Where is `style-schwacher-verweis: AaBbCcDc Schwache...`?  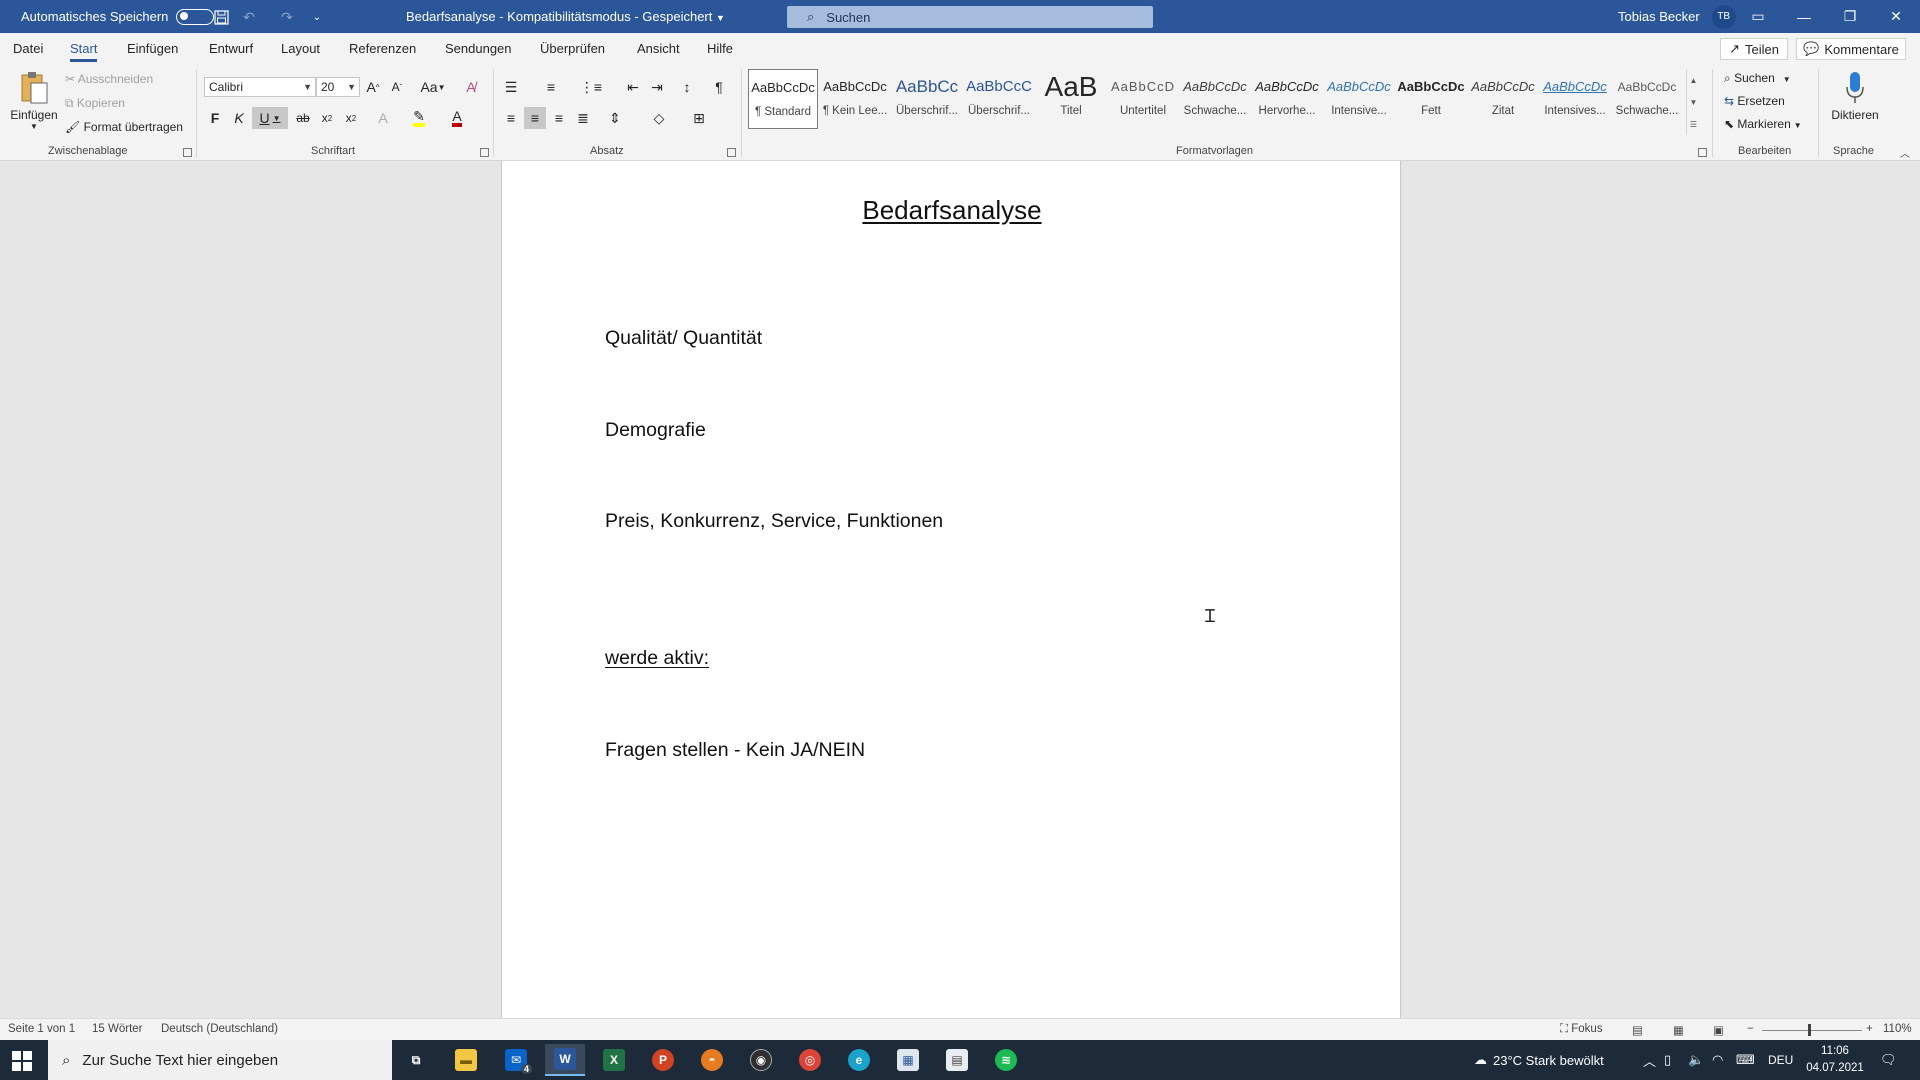
style-schwacher-verweis: AaBbCcDc Schwache... is located at coordinates (1647, 99).